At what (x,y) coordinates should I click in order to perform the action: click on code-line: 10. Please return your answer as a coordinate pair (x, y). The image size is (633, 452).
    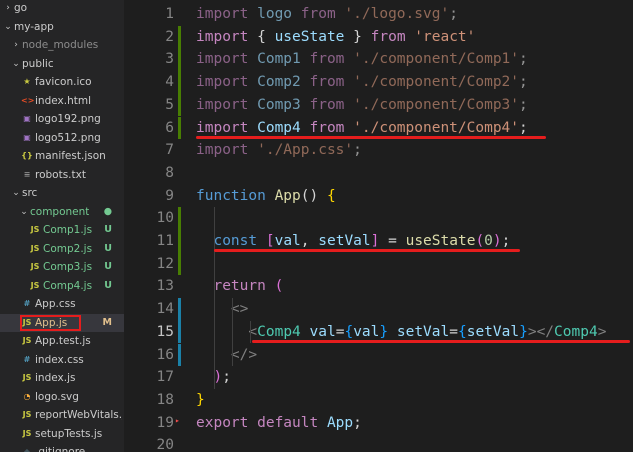
    Looking at the image, I should click on (378, 218).